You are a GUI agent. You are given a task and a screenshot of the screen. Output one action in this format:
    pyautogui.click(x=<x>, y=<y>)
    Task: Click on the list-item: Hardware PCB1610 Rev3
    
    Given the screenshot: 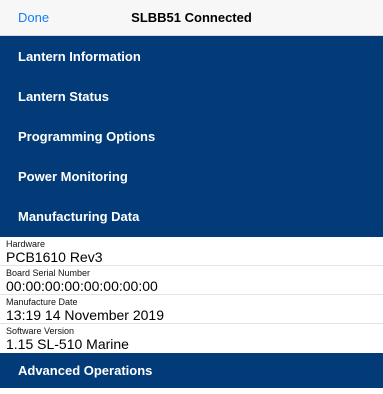 What is the action you would take?
    pyautogui.click(x=191, y=251)
    